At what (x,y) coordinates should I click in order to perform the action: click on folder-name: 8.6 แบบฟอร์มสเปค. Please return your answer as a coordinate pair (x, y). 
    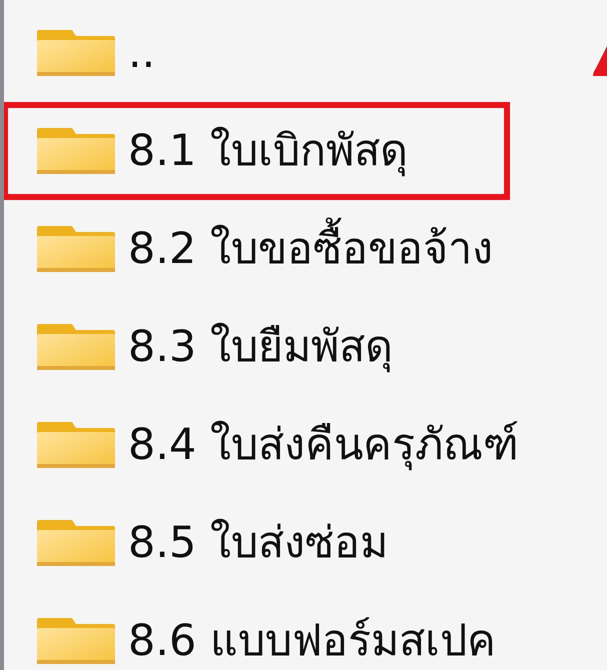
    Looking at the image, I should click on (312, 638).